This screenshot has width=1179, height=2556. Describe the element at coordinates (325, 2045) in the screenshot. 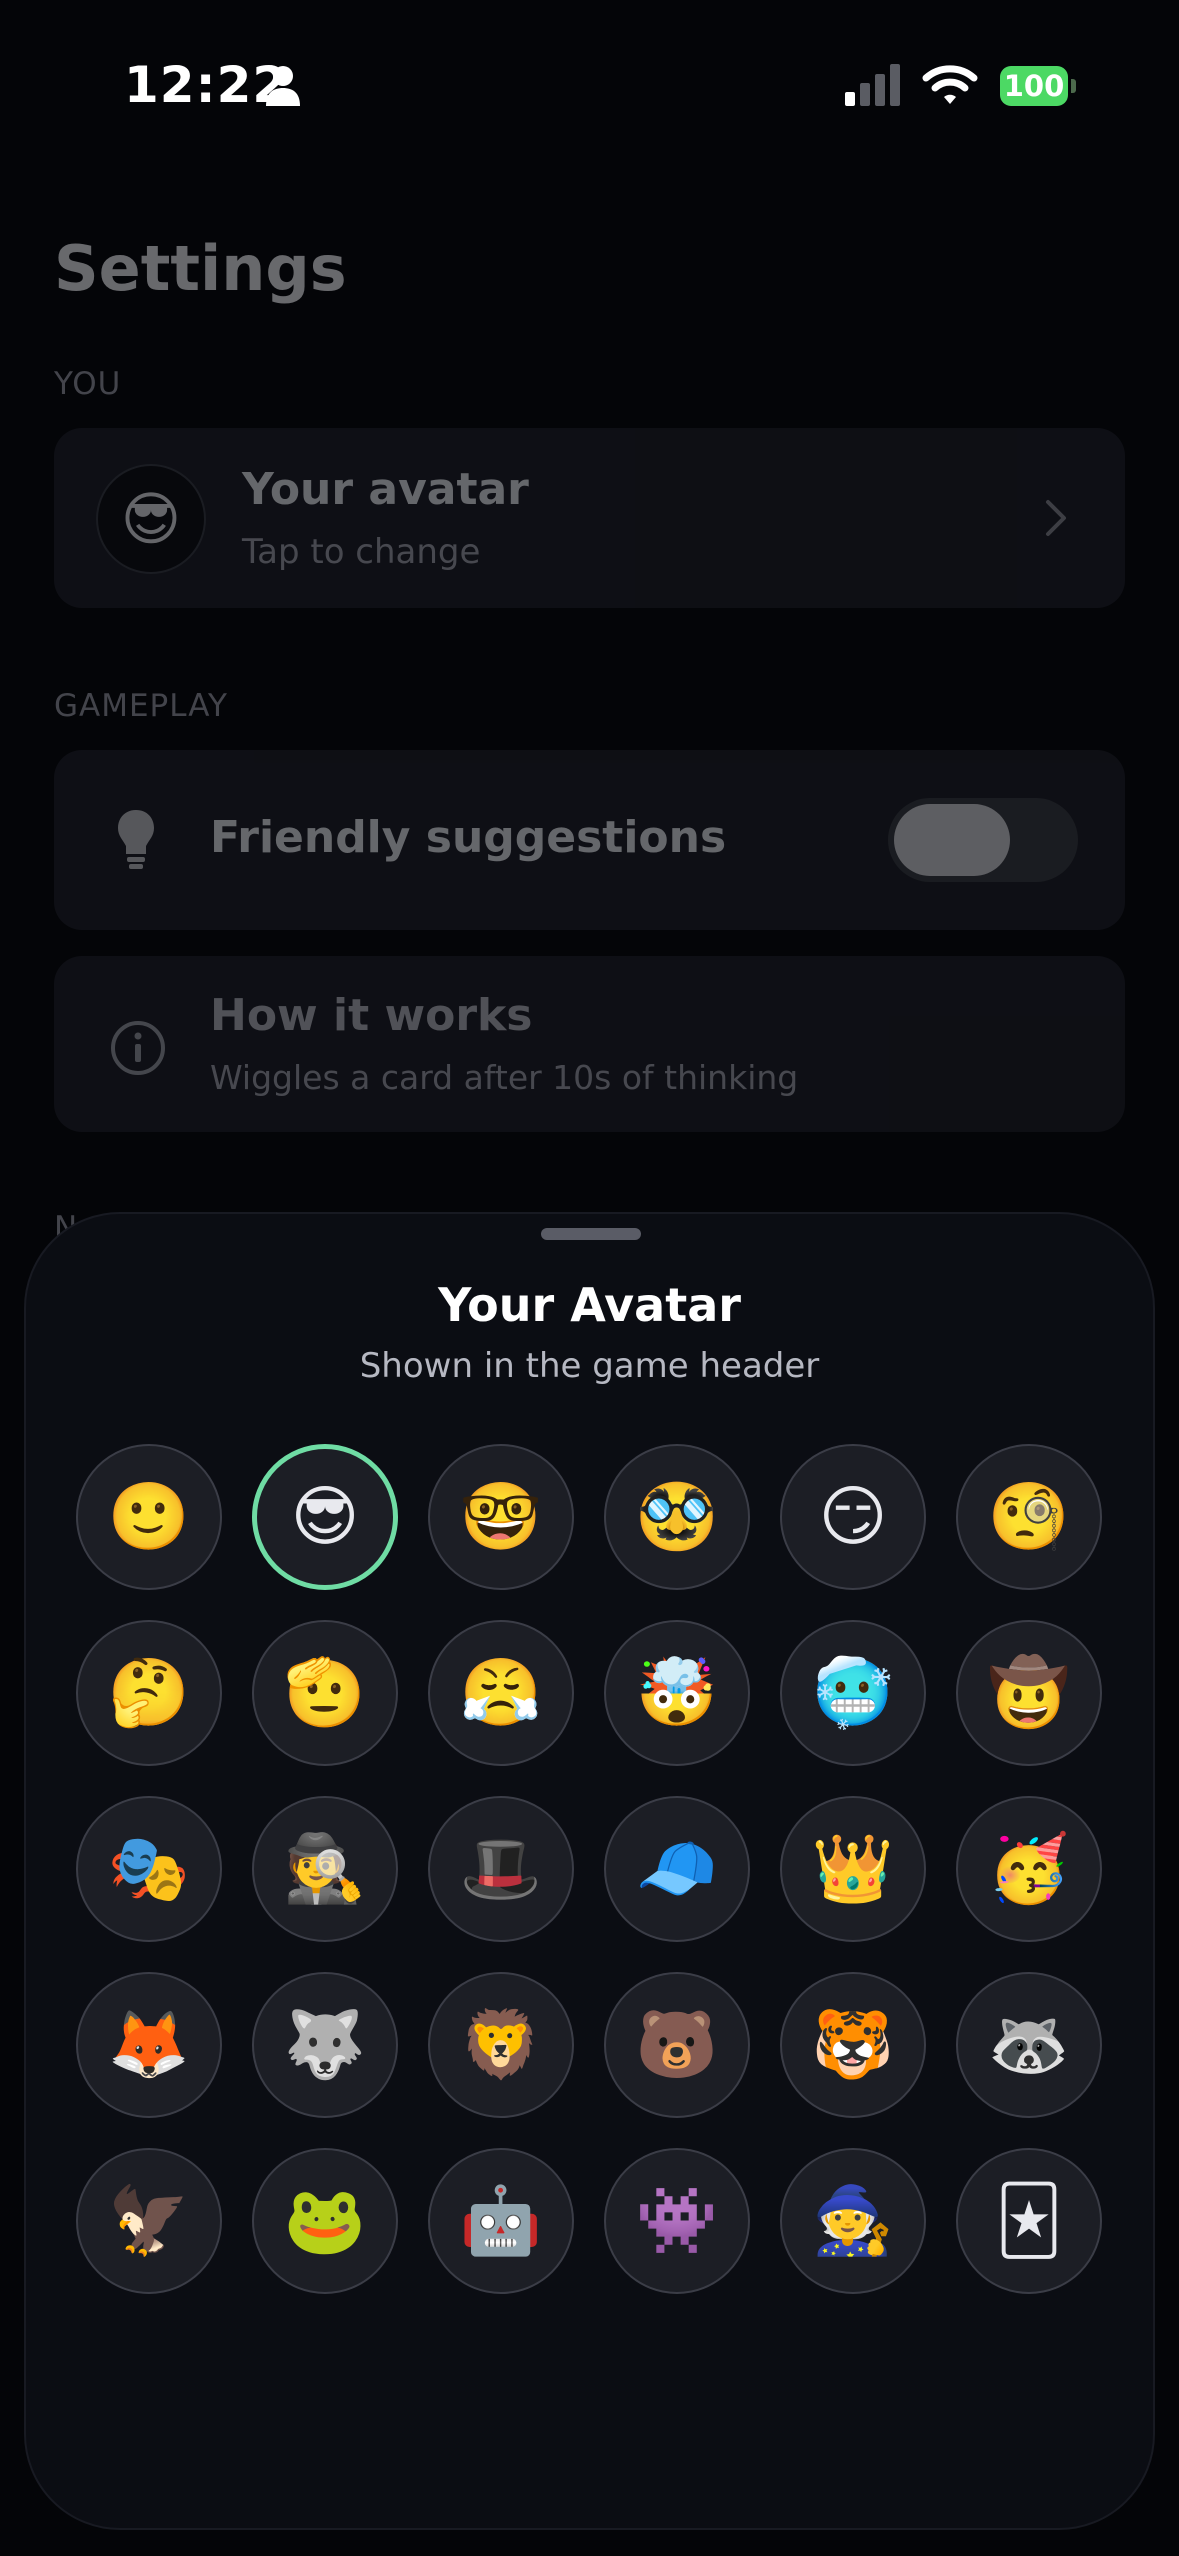

I see `avatar-option: 🐺` at that location.